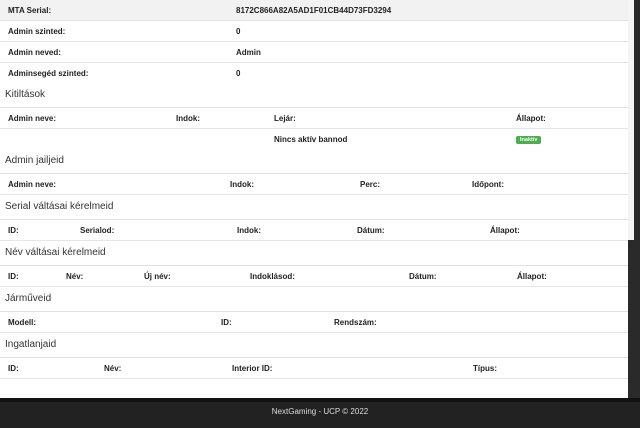 This screenshot has height=428, width=640. I want to click on properties-title: Ingatlanjaid, so click(31, 344).